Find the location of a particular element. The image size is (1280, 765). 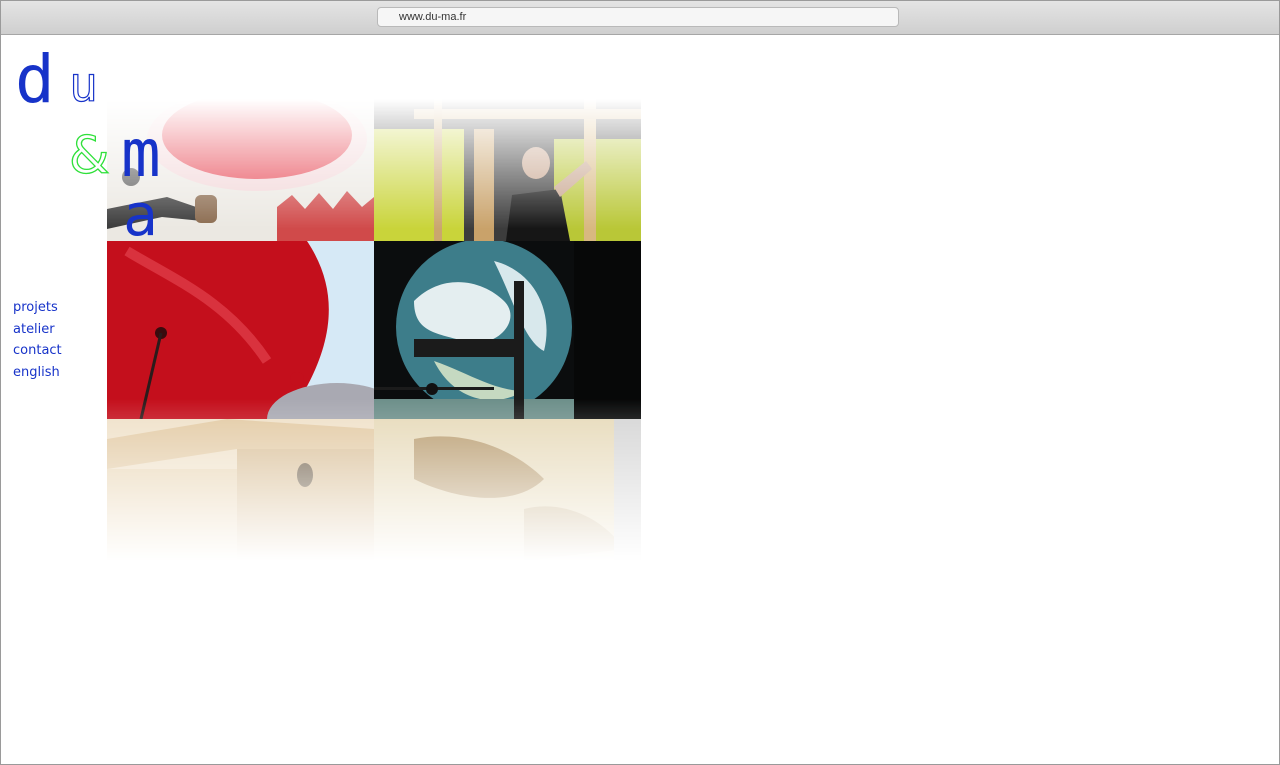

browser-toolbar: www.du-ma.fr is located at coordinates (640, 18).